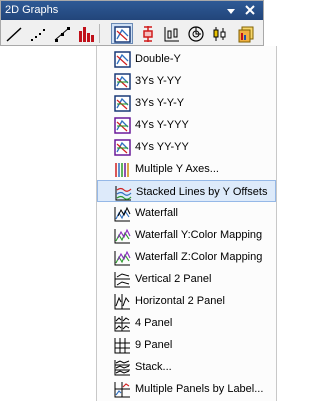  Describe the element at coordinates (122, 302) in the screenshot. I see `horizontal-panel-icon` at that location.